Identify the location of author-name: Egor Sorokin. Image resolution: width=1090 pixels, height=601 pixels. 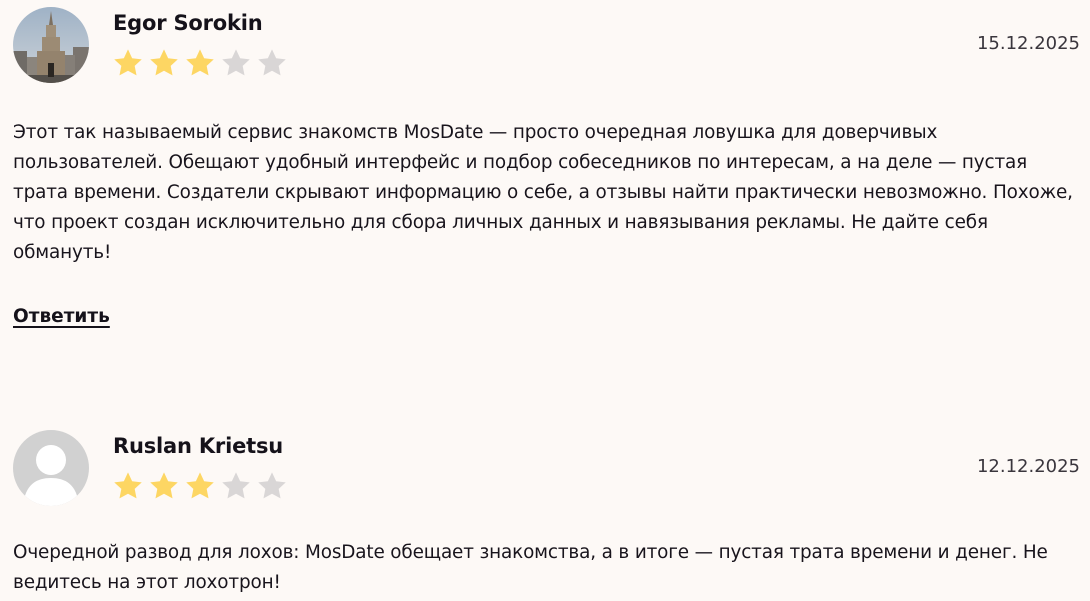
(188, 23).